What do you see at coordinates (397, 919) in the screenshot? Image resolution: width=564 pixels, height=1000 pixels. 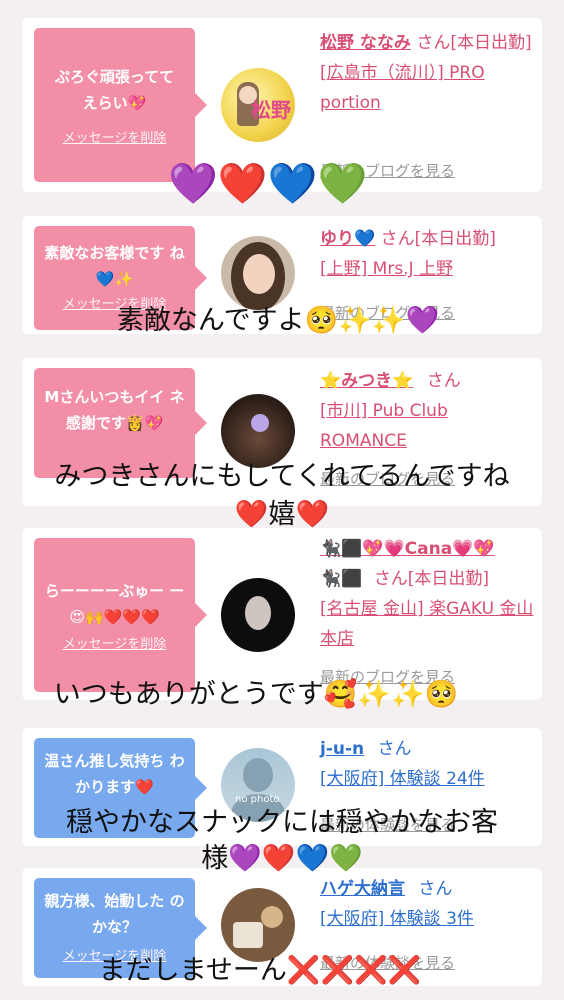 I see `shop-link: [大阪府] 体験談 3件` at bounding box center [397, 919].